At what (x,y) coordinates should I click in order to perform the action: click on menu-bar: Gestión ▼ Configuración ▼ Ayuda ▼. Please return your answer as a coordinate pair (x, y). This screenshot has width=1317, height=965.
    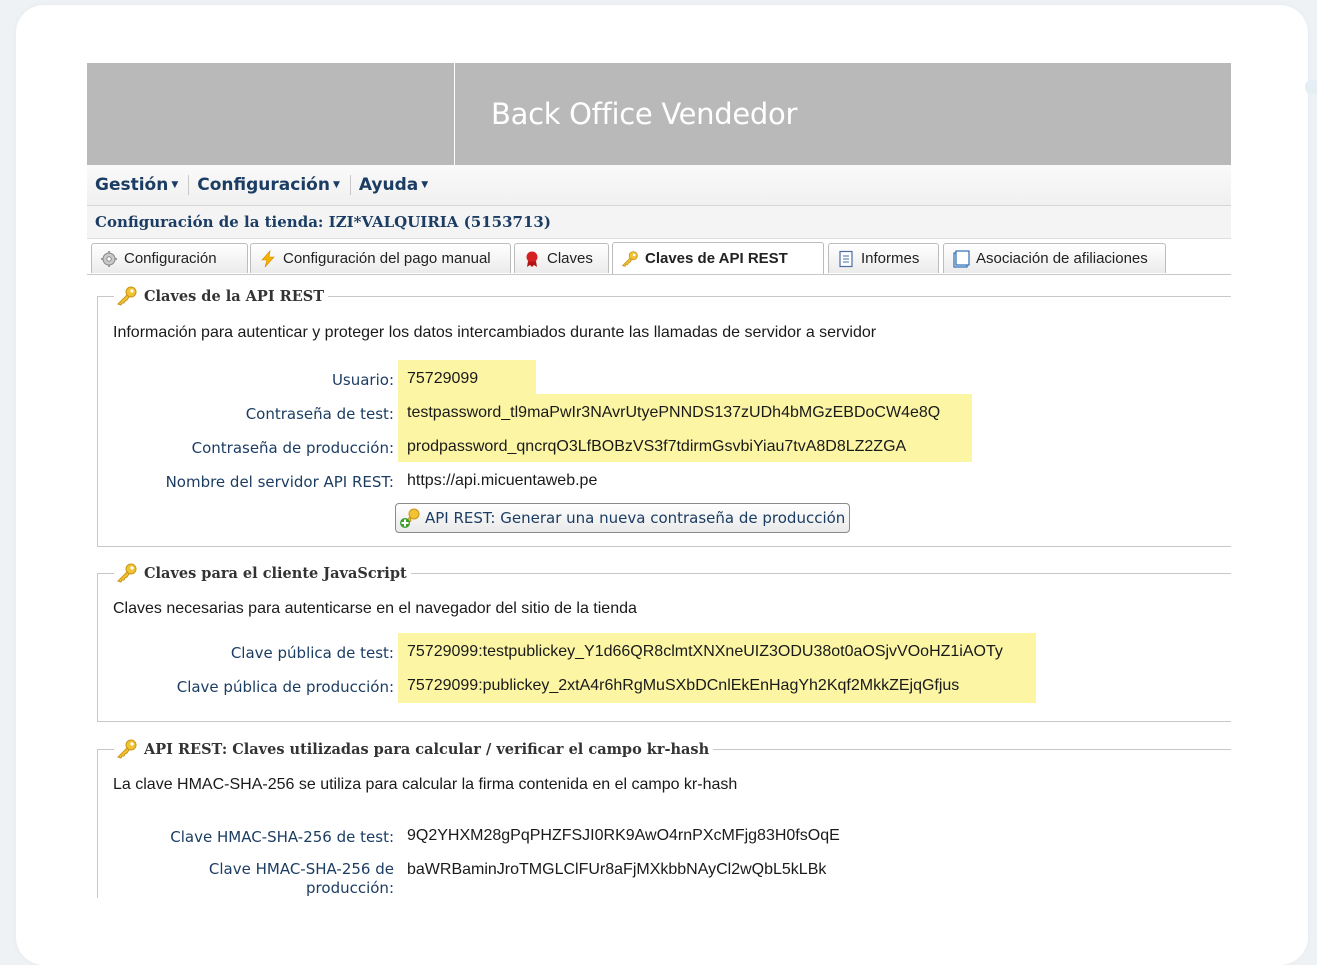
    Looking at the image, I should click on (659, 185).